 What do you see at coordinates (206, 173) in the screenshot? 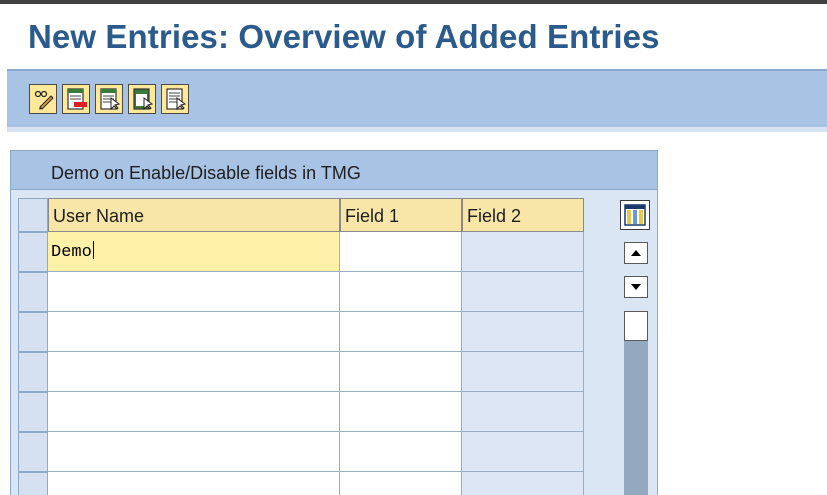
I see `table-title: Demo on Enable/Disable fields in TMG` at bounding box center [206, 173].